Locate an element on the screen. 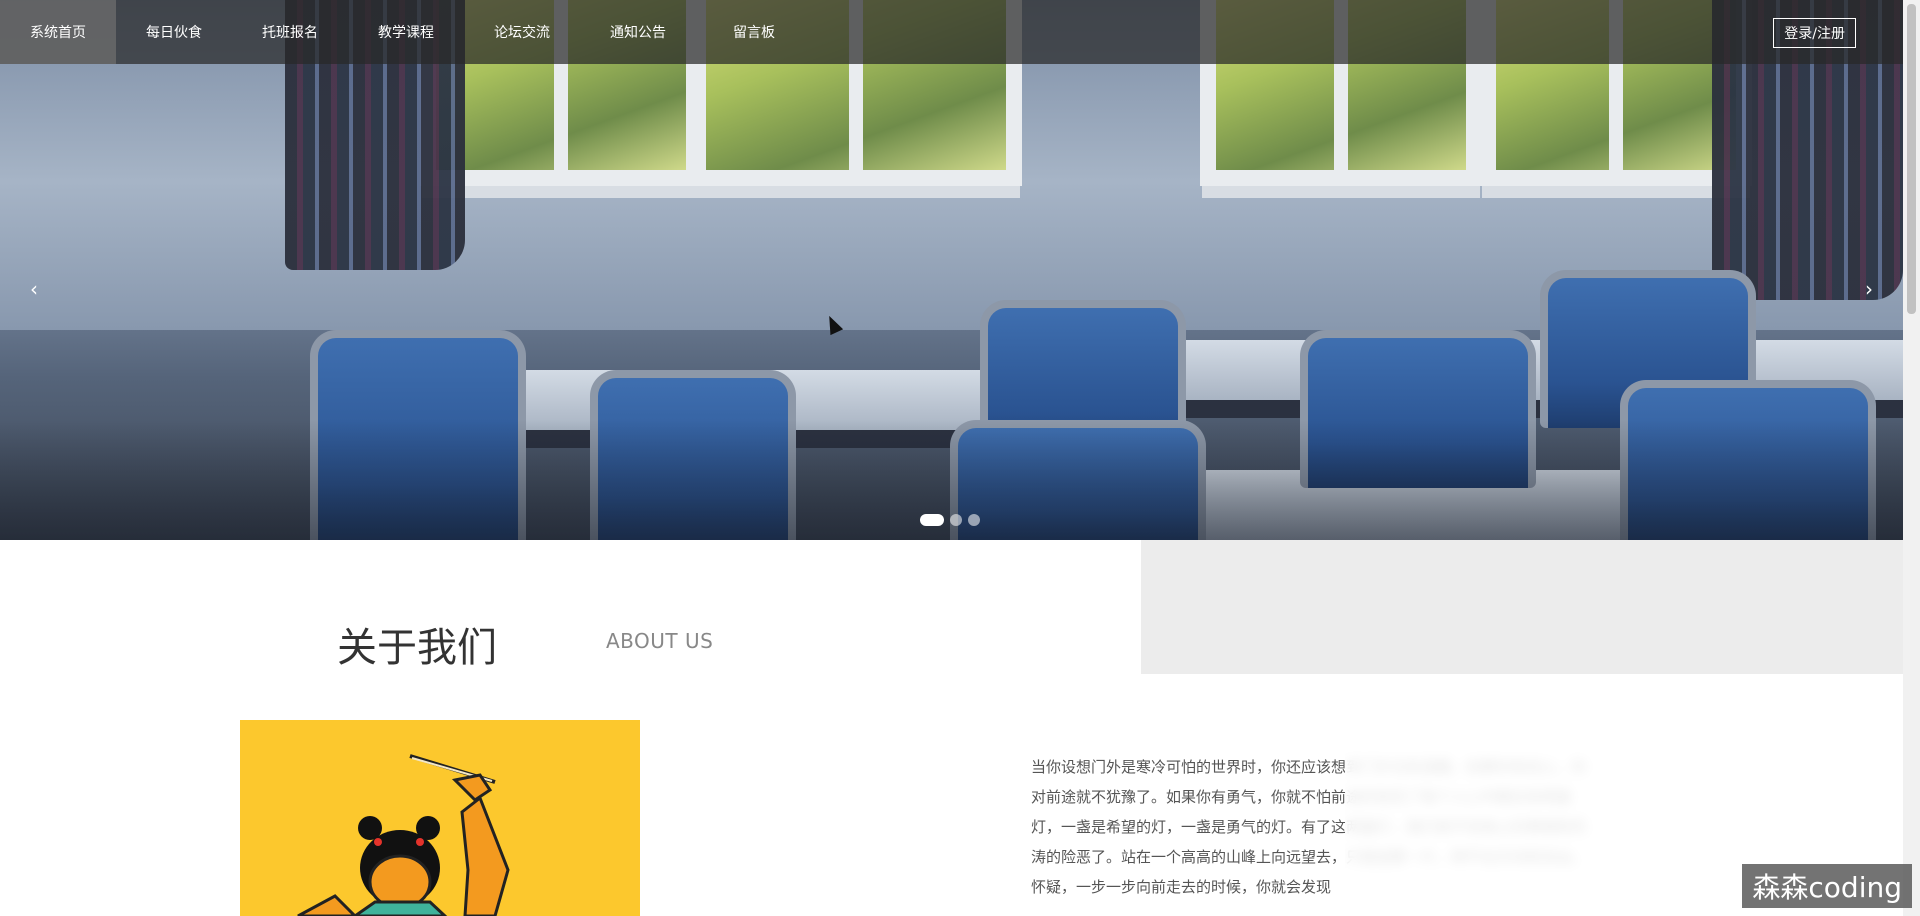  about-illustration is located at coordinates (440, 818).